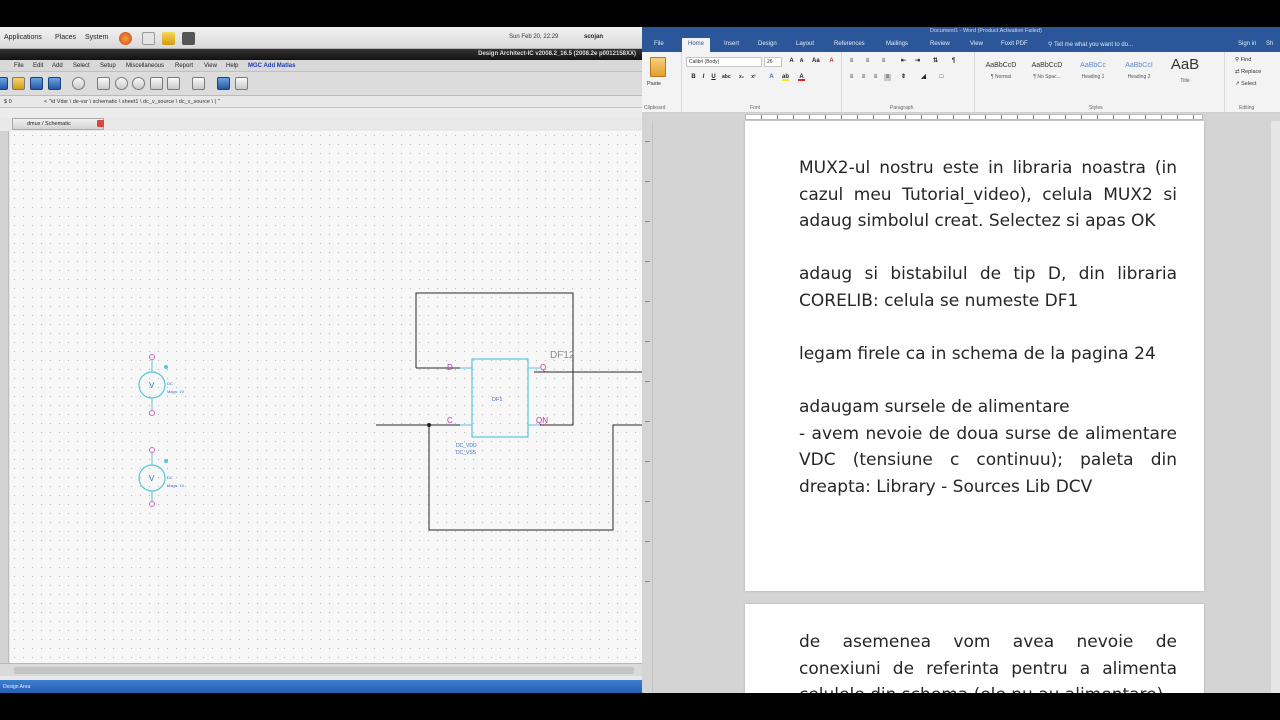 This screenshot has height=720, width=1280. What do you see at coordinates (78, 83) in the screenshot?
I see `print-icon` at bounding box center [78, 83].